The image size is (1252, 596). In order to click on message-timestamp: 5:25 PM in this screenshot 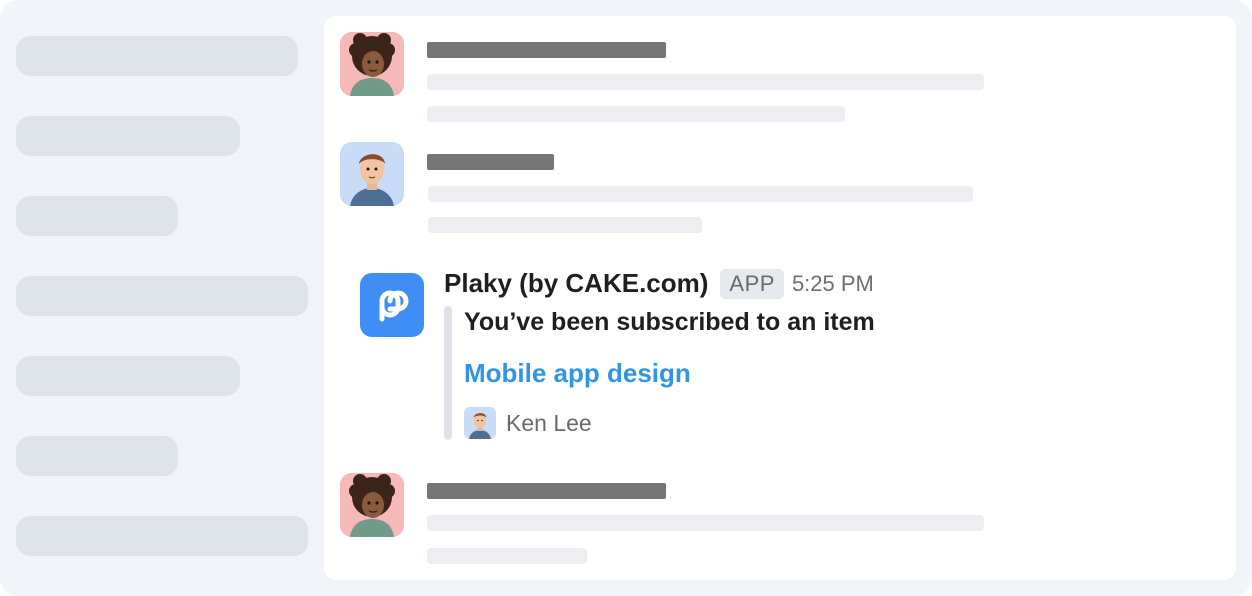, I will do `click(833, 284)`.